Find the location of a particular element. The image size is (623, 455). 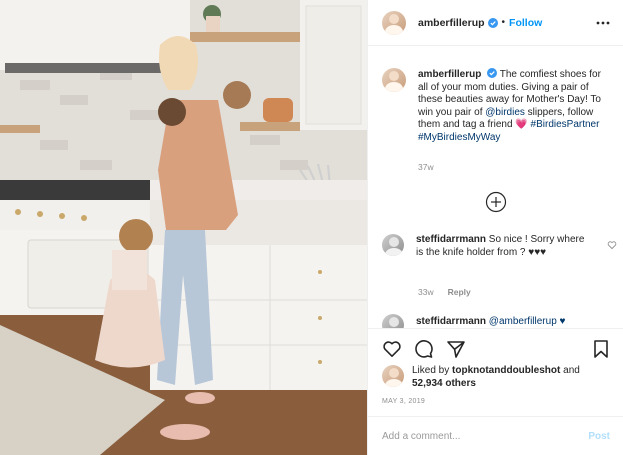

follow-button: Follow is located at coordinates (525, 23).